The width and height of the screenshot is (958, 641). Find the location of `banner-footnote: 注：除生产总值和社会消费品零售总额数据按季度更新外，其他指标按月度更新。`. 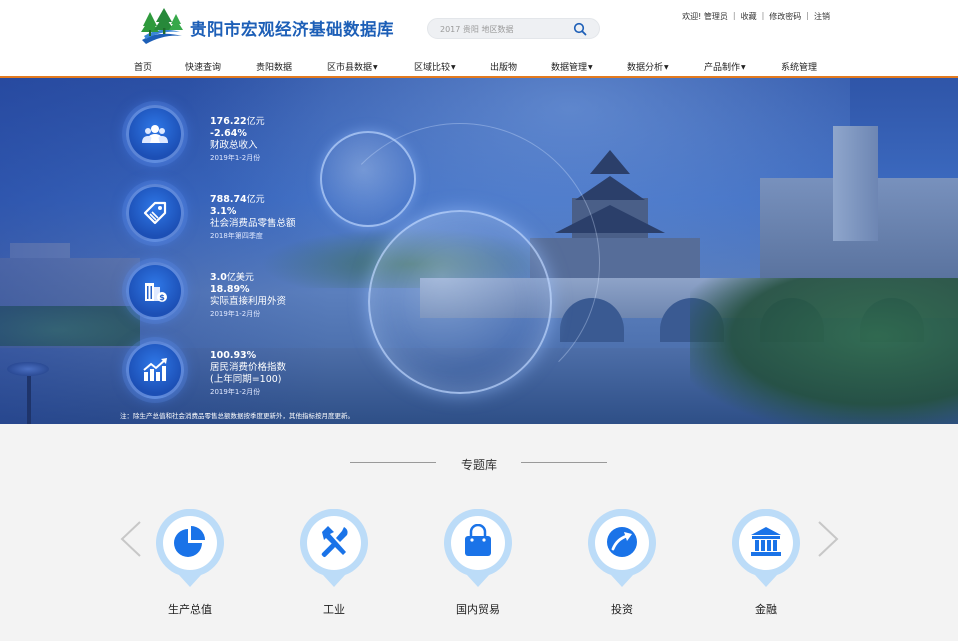

banner-footnote: 注：除生产总值和社会消费品零售总额数据按季度更新外，其他指标按月度更新。 is located at coordinates (237, 416).